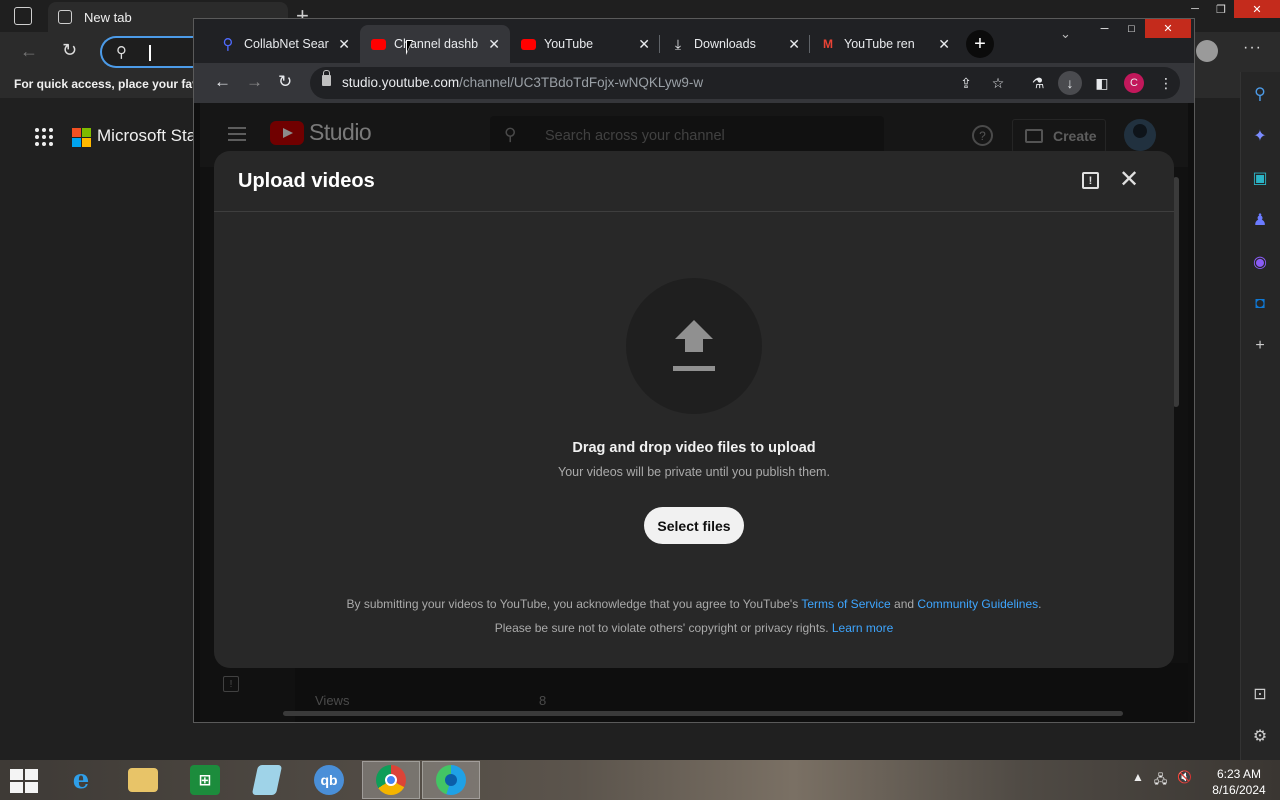 The width and height of the screenshot is (1280, 800). I want to click on network-icon: 🖧, so click(1160, 780).